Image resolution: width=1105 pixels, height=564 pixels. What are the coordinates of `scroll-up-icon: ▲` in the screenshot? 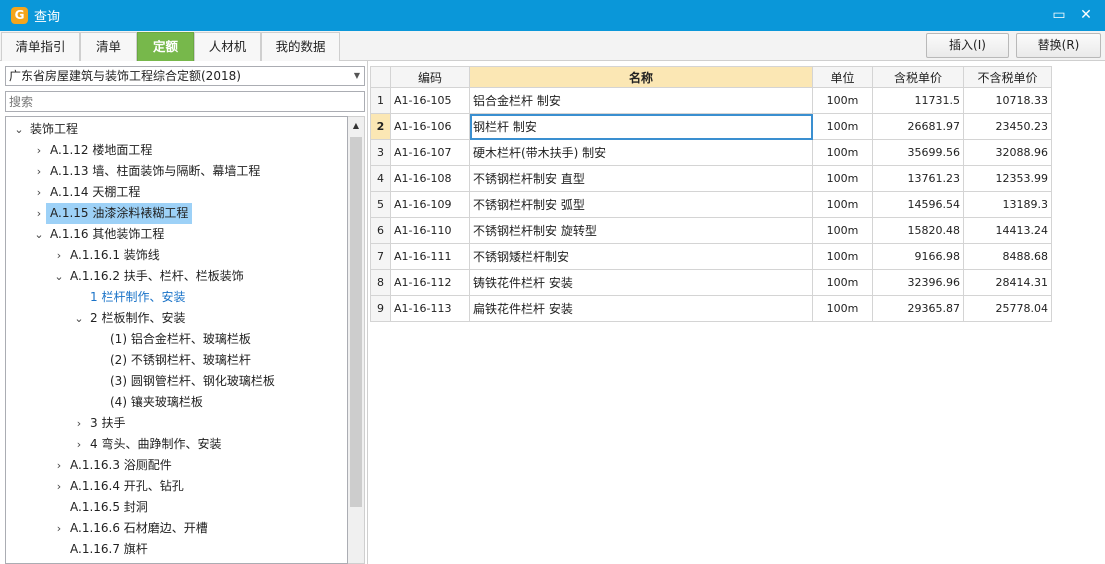 It's located at (356, 125).